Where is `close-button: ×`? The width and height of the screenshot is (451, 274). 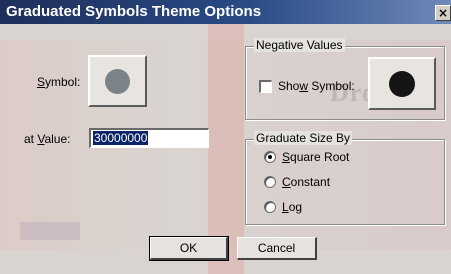
close-button: × is located at coordinates (443, 13).